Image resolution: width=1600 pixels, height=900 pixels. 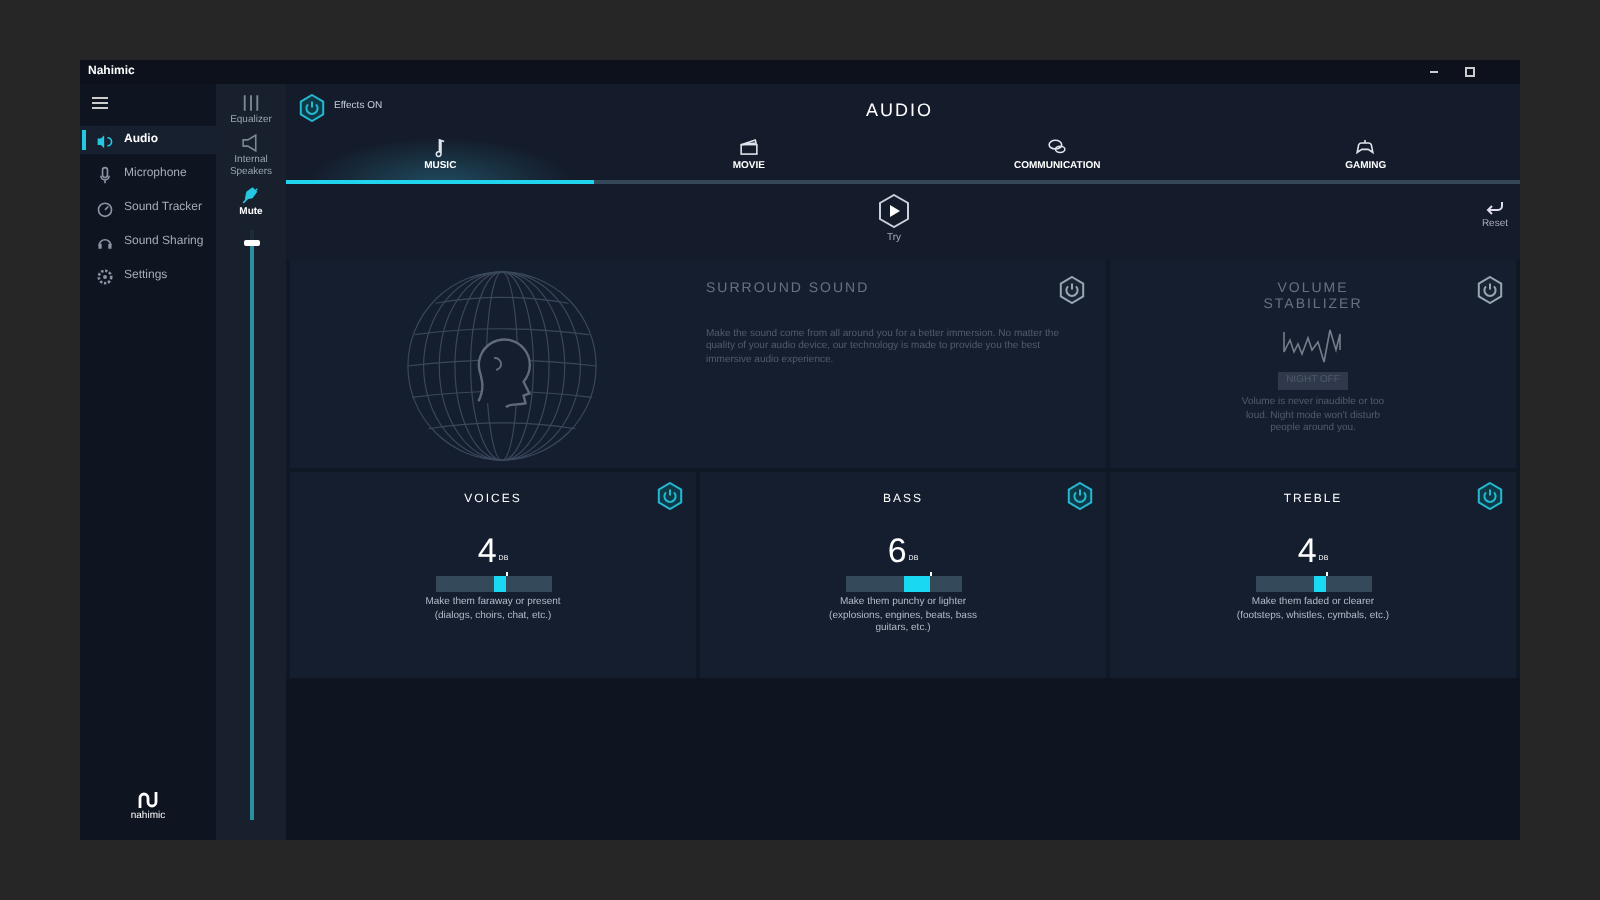 I want to click on play-icon, so click(x=894, y=211).